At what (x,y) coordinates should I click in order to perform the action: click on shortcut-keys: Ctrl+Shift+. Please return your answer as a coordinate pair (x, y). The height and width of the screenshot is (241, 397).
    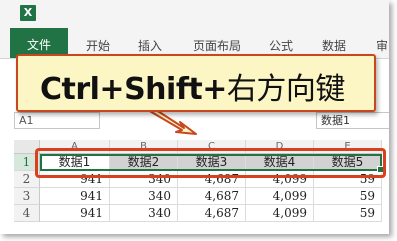
    Looking at the image, I should click on (133, 89).